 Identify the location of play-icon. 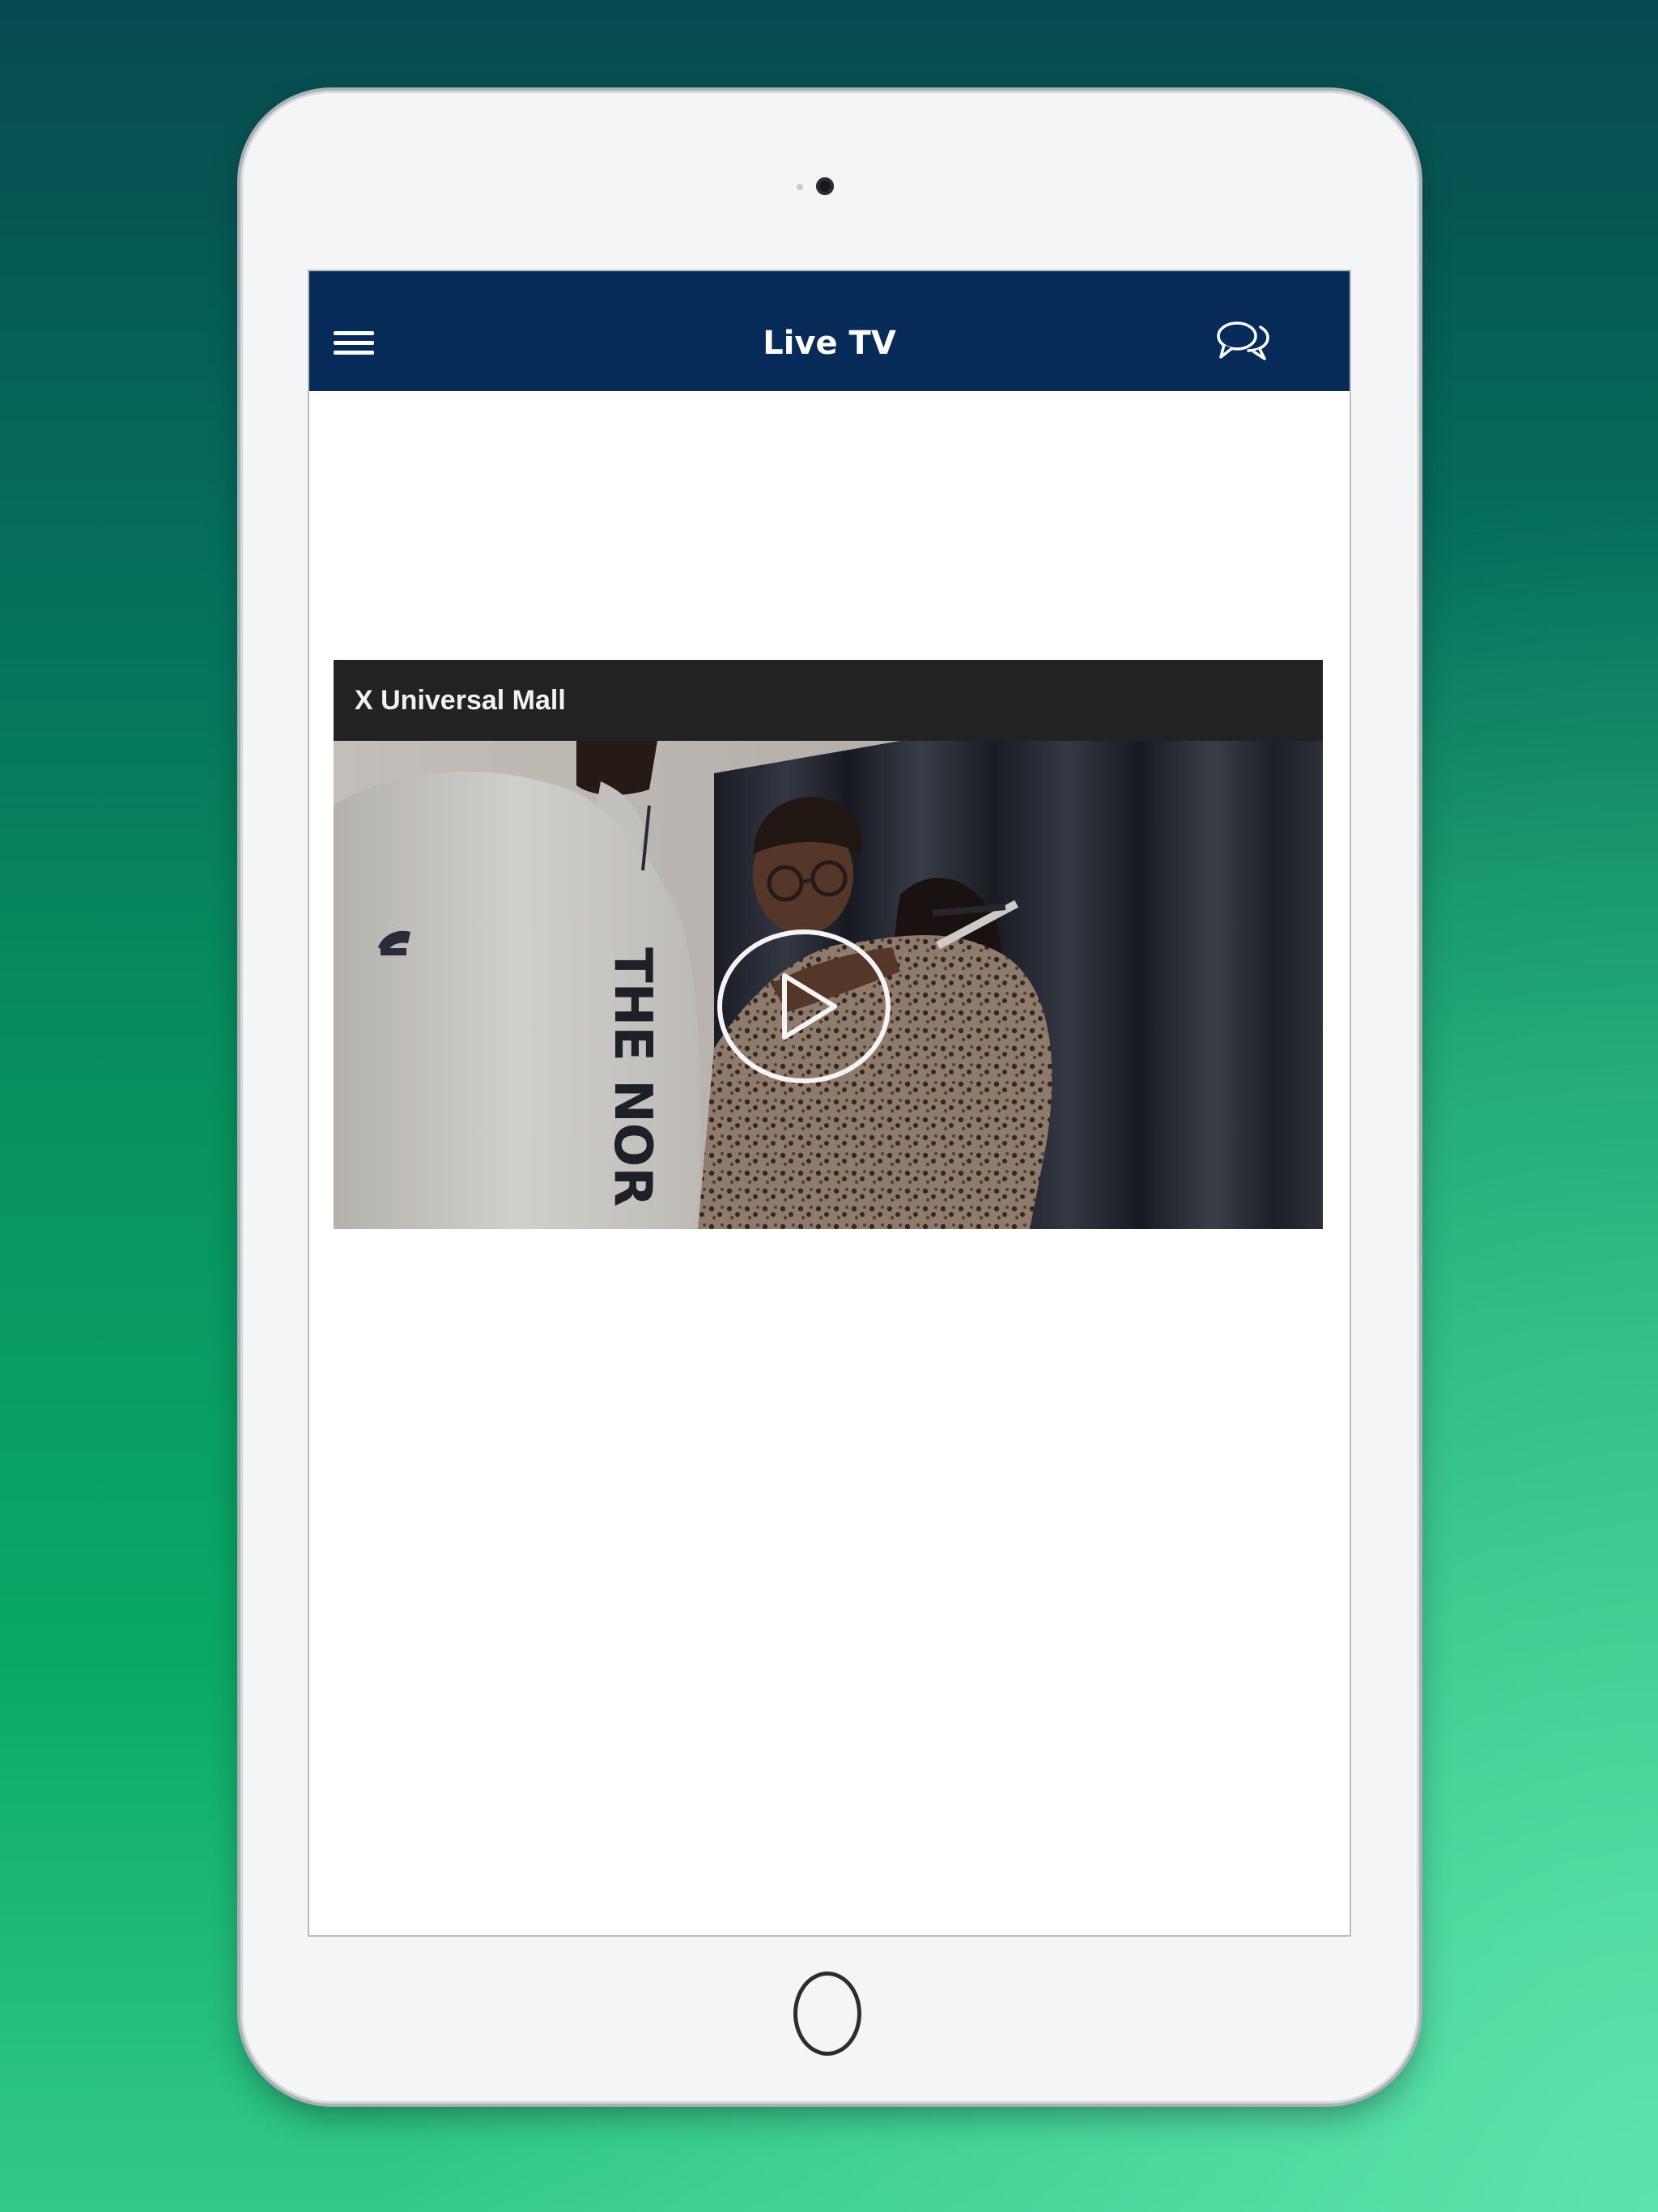
(803, 1007).